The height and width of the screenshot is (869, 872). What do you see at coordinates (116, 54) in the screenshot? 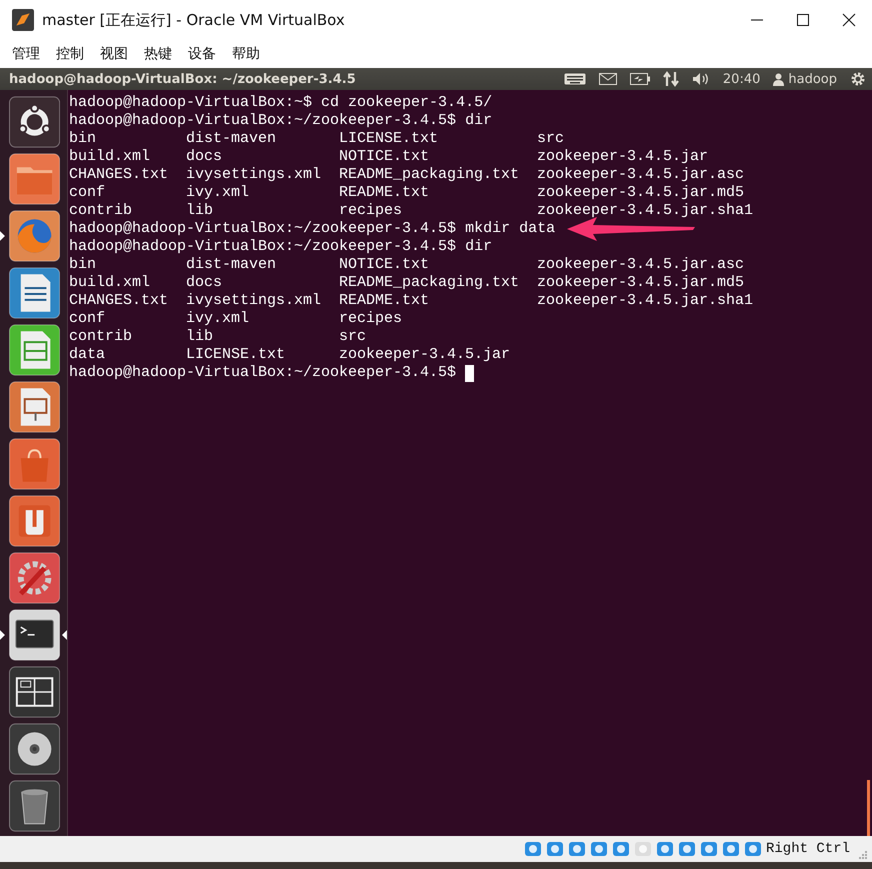
I see `menu-item: 视图` at bounding box center [116, 54].